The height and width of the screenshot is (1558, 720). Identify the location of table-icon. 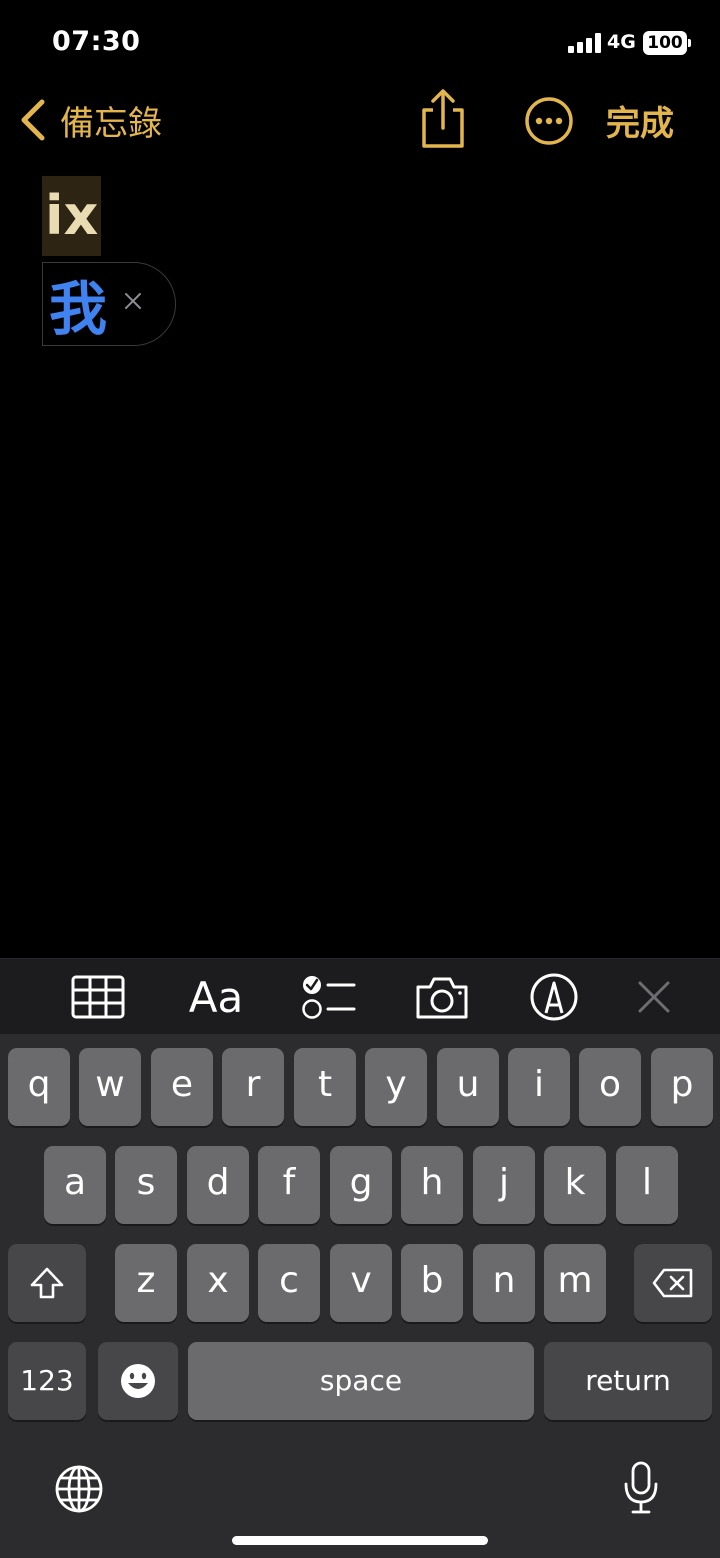
(98, 997).